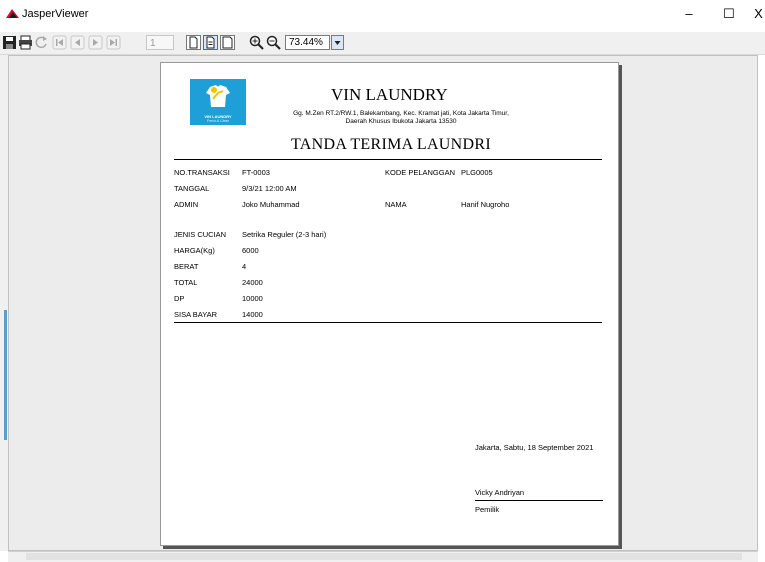 The image size is (765, 562). Describe the element at coordinates (500, 492) in the screenshot. I see `signature-name: Vicky Andriyan` at that location.